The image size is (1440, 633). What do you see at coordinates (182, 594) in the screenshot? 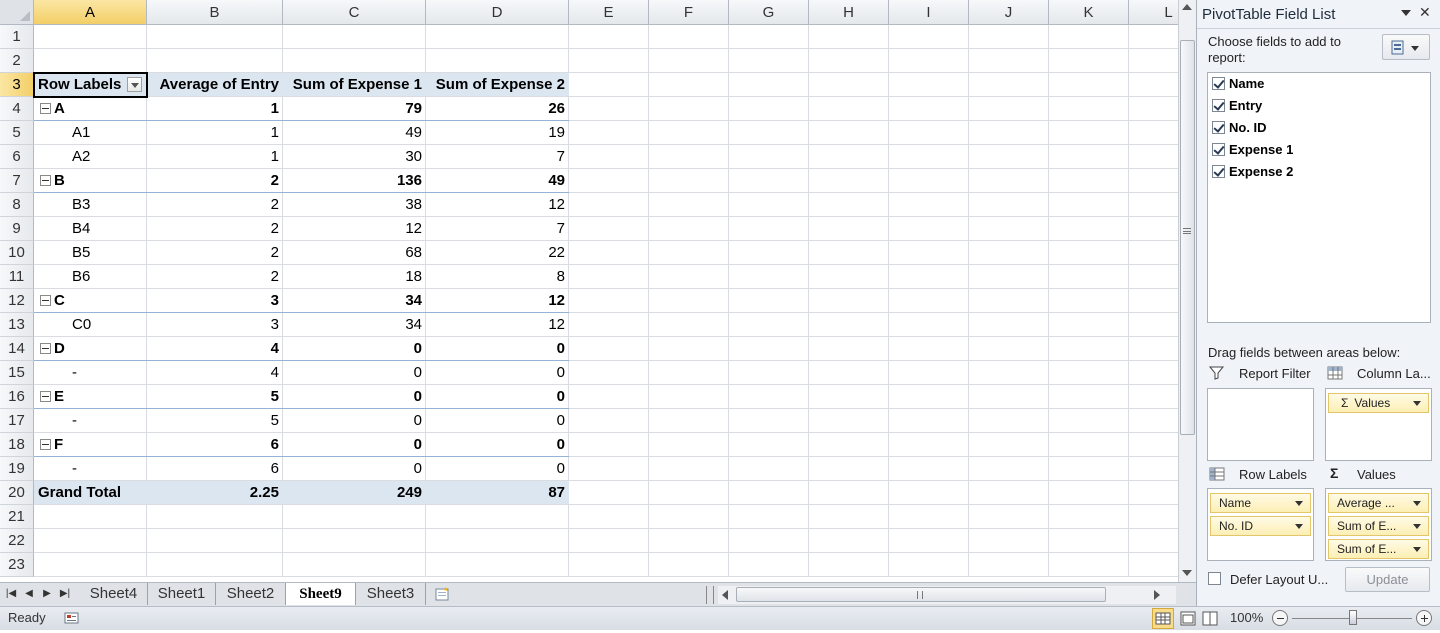
I see `sheet-tab: Sheet1` at bounding box center [182, 594].